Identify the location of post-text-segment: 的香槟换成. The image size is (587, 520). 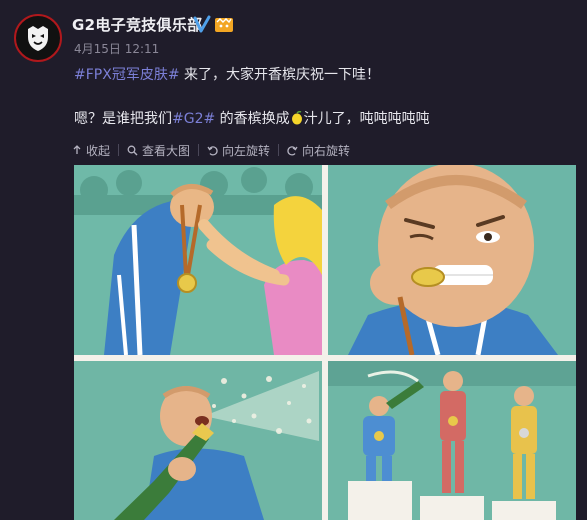
(252, 119).